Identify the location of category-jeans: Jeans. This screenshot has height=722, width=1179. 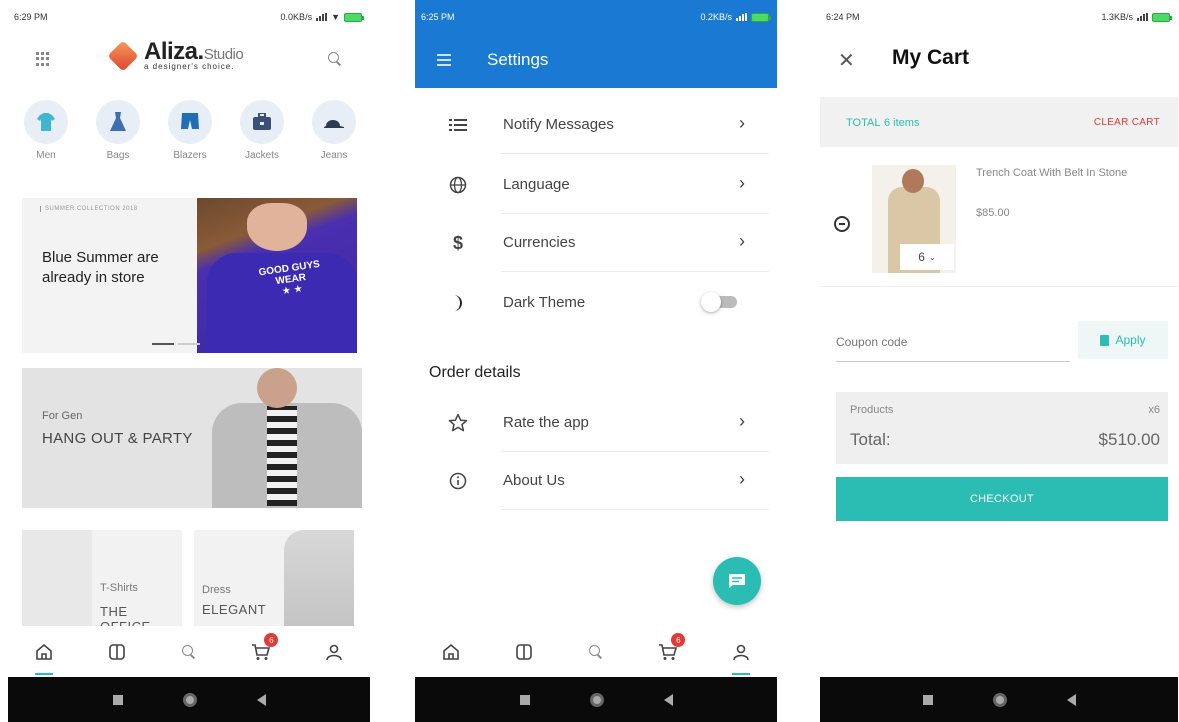
(334, 130).